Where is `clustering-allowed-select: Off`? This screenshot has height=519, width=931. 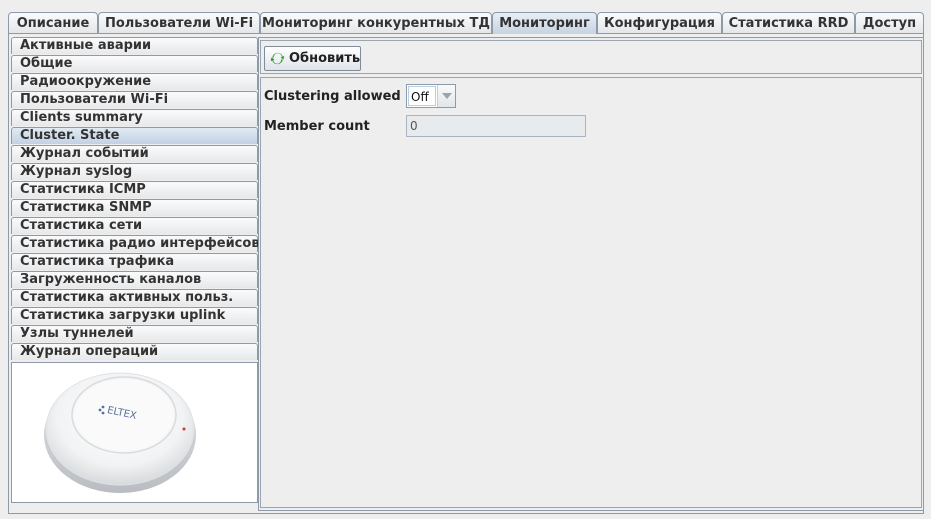 clustering-allowed-select: Off is located at coordinates (431, 96).